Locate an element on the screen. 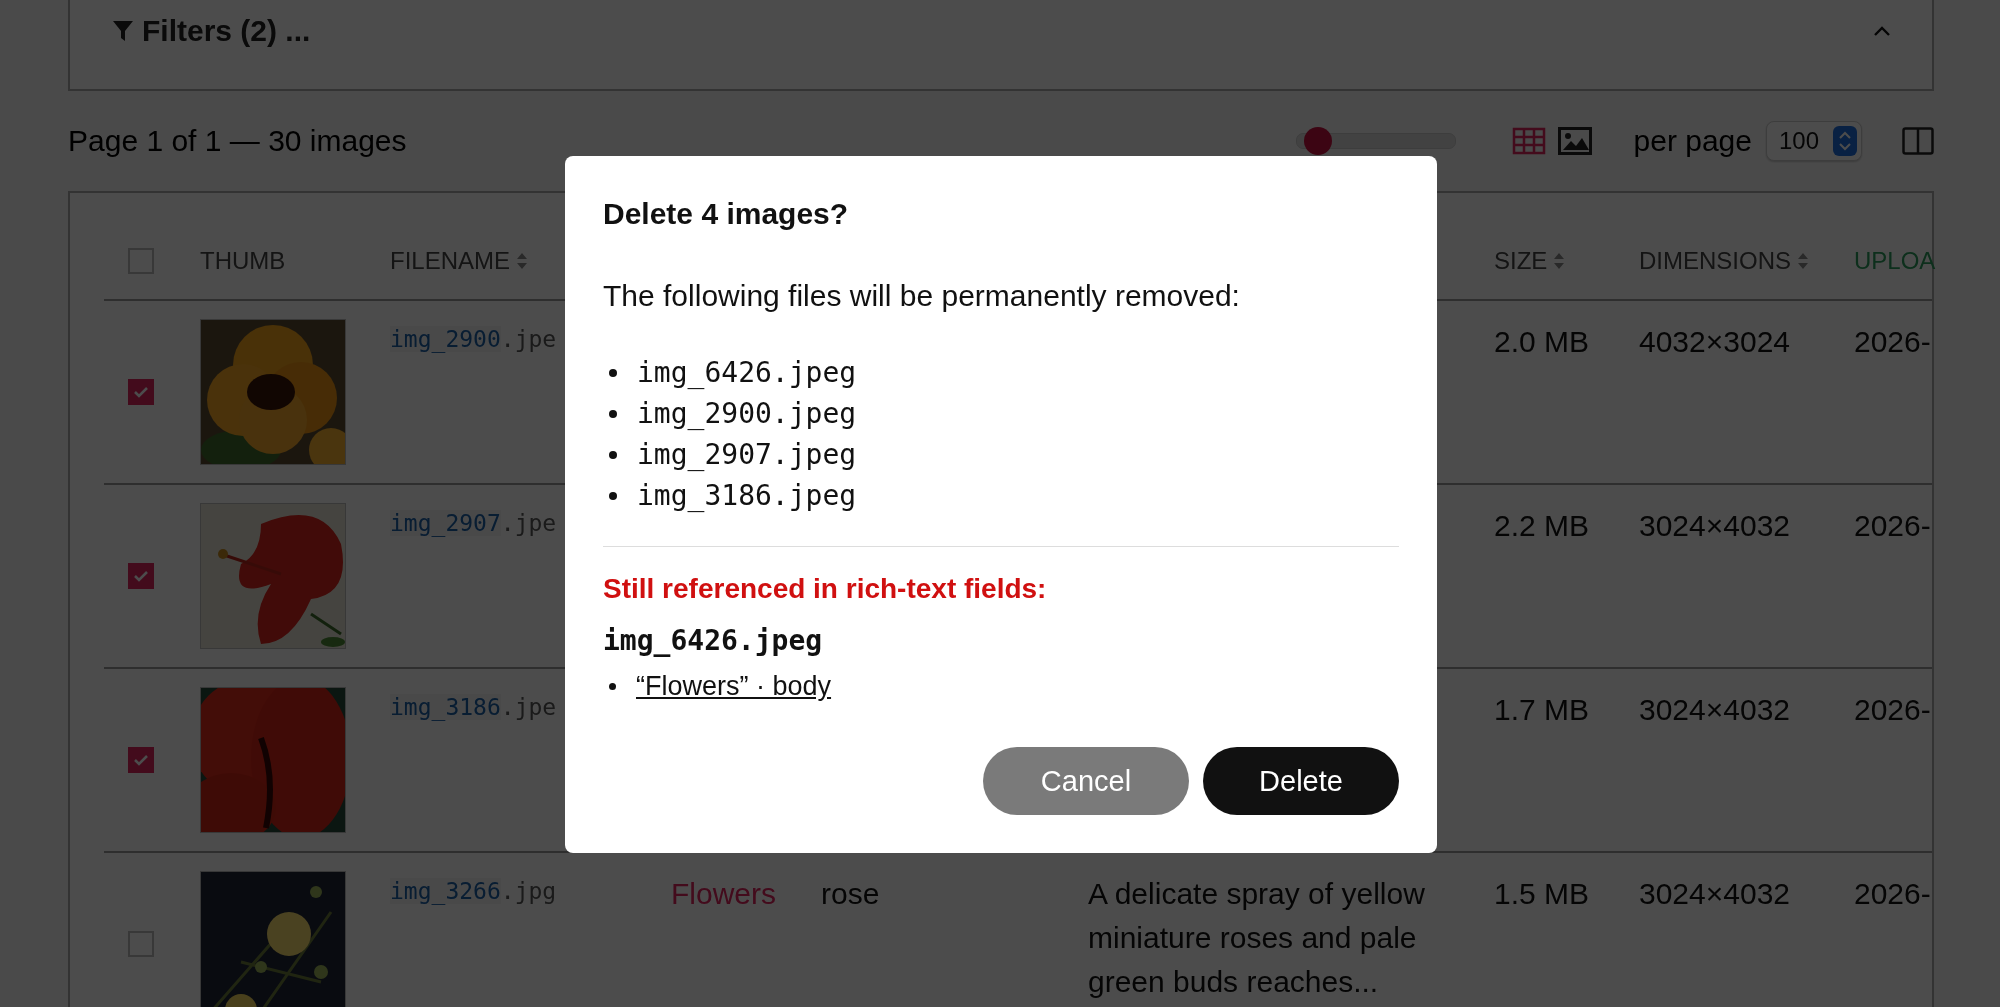  dialog-title: Delete 4 images? is located at coordinates (726, 214).